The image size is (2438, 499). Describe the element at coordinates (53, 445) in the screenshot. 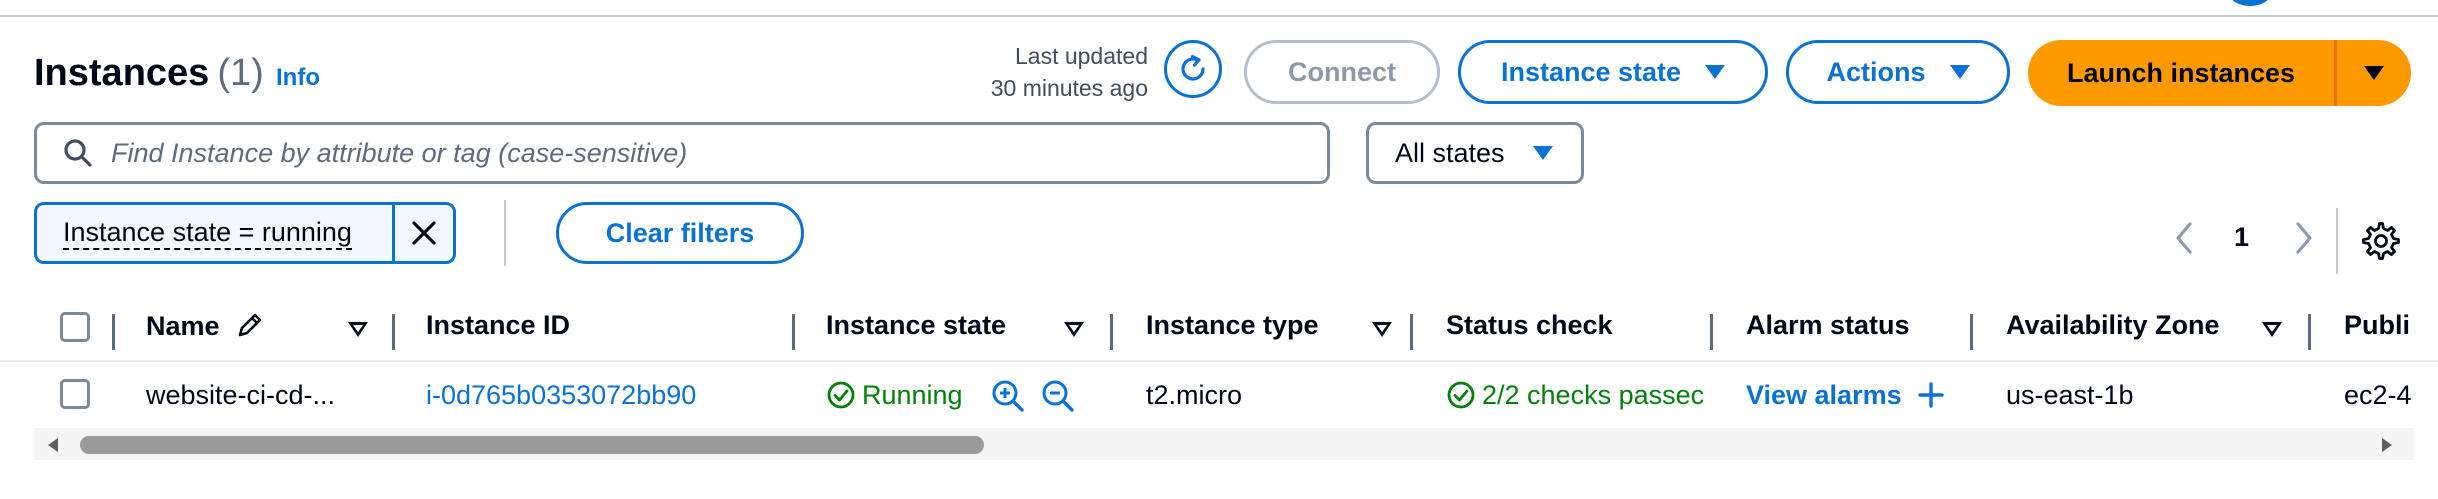

I see `scroll-left-arrow` at that location.